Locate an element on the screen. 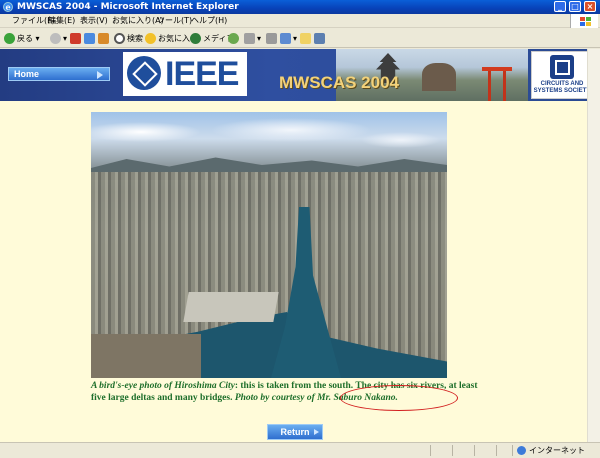 The height and width of the screenshot is (458, 600). discuss-button is located at coordinates (306, 38).